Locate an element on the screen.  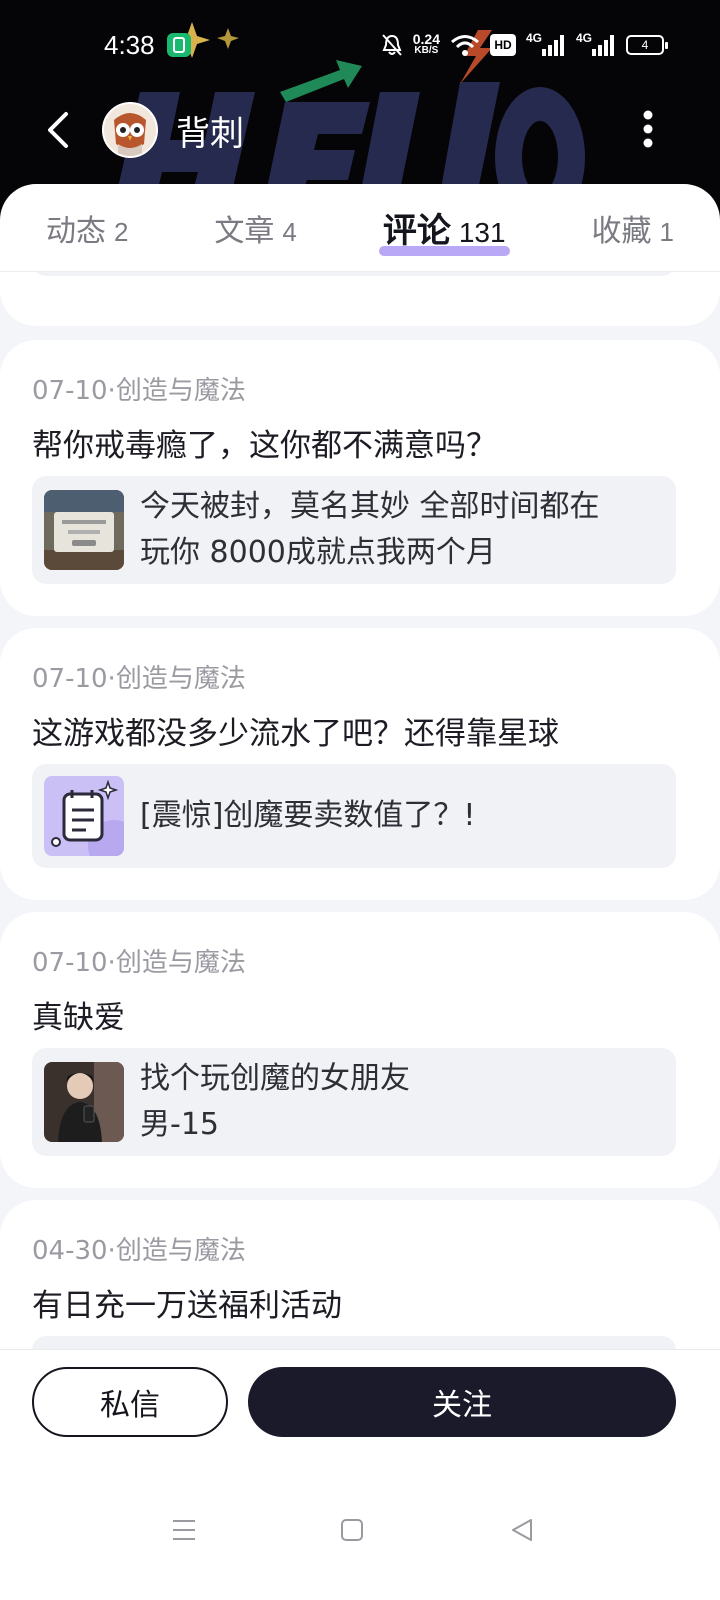
person-photo-icon is located at coordinates (84, 1102).